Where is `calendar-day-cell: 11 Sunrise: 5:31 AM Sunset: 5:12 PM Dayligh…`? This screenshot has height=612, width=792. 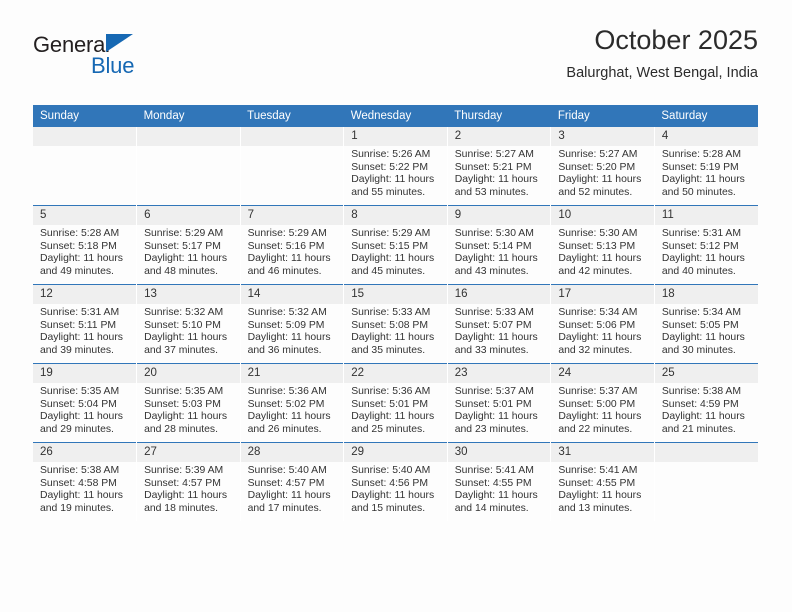
calendar-day-cell: 11 Sunrise: 5:31 AM Sunset: 5:12 PM Dayligh… is located at coordinates (705, 245).